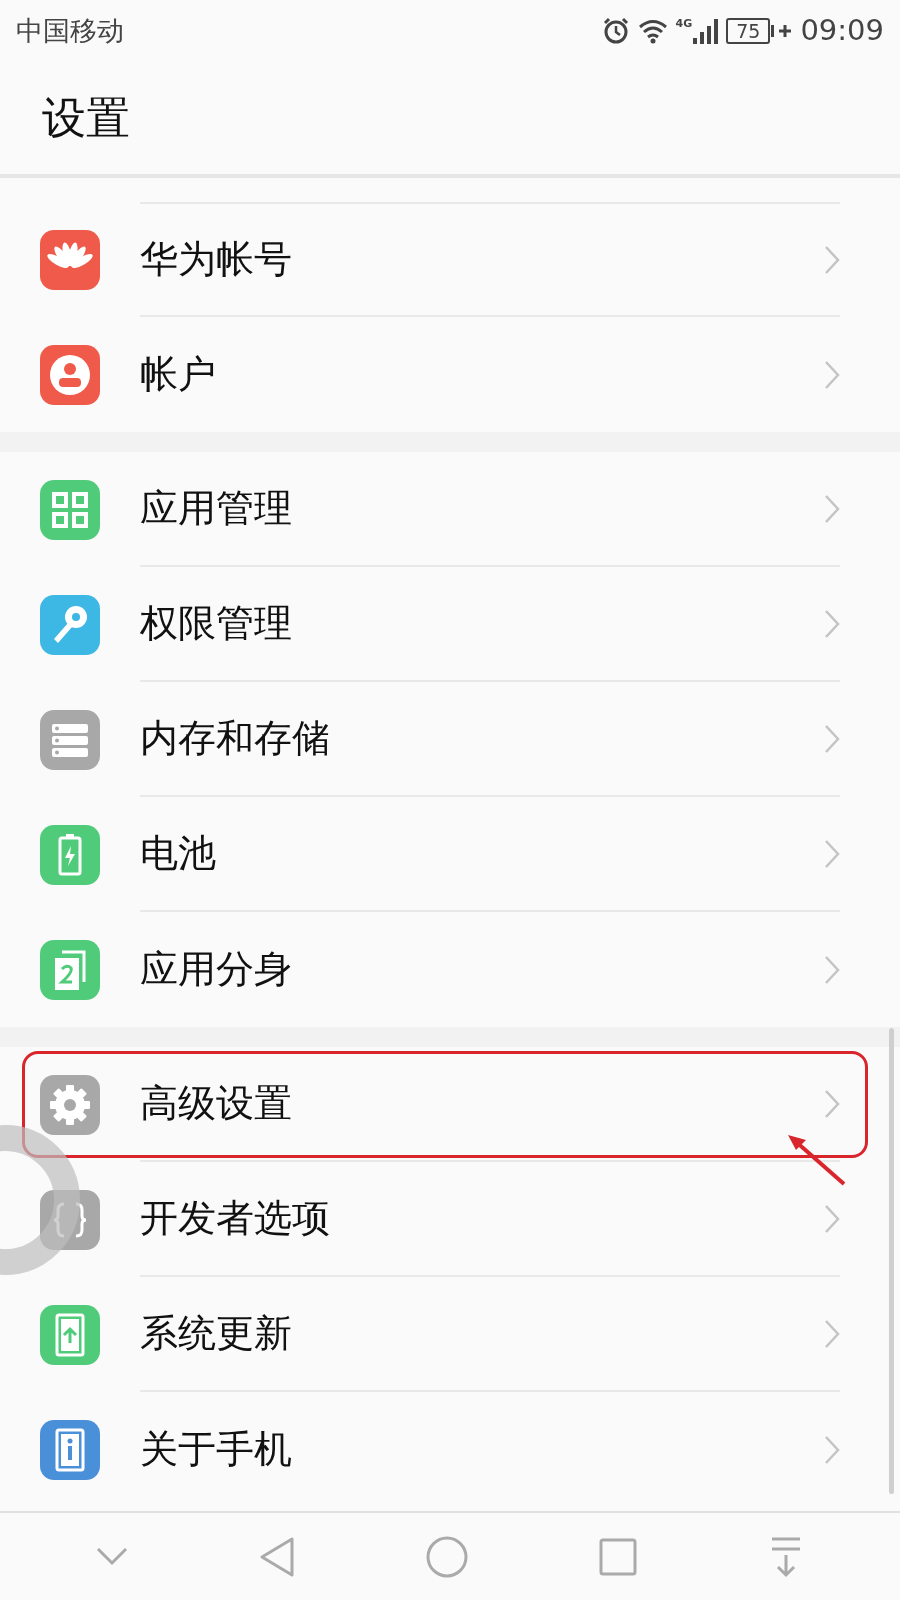 This screenshot has height=1600, width=900. What do you see at coordinates (773, 31) in the screenshot?
I see `battery-tip-icon` at bounding box center [773, 31].